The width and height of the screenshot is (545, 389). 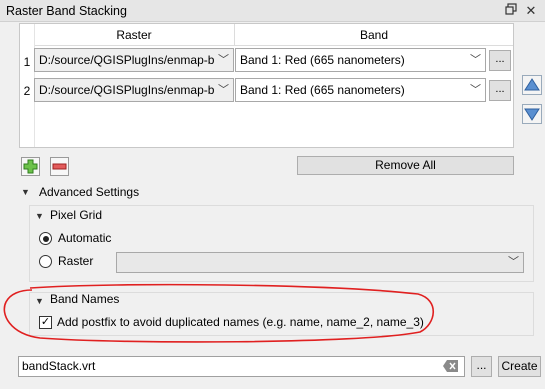 I want to click on automatic-radio, so click(x=45, y=238).